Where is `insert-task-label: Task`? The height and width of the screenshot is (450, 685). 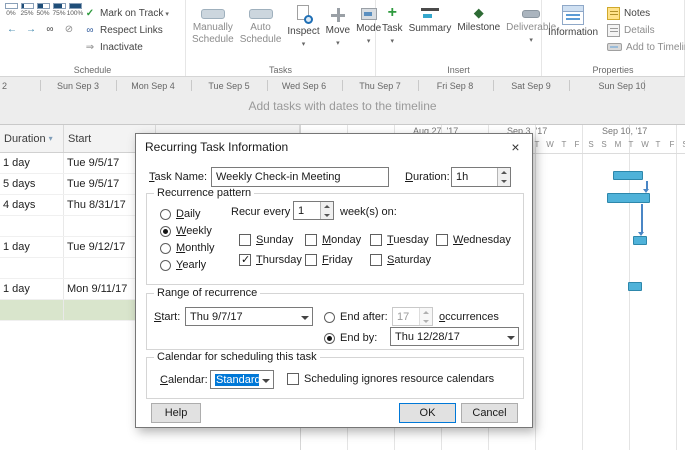
insert-task-label: Task is located at coordinates (392, 28).